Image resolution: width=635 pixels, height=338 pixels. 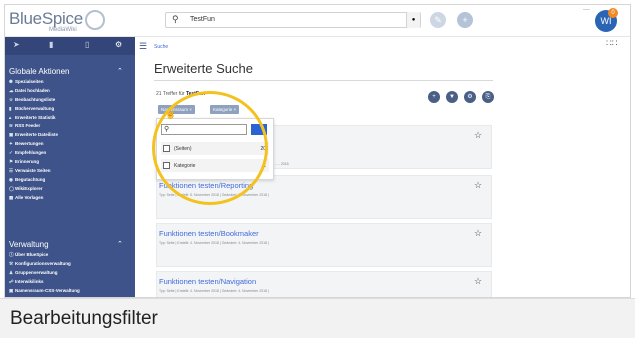 I want to click on search-icon: ⚲, so click(x=175, y=19).